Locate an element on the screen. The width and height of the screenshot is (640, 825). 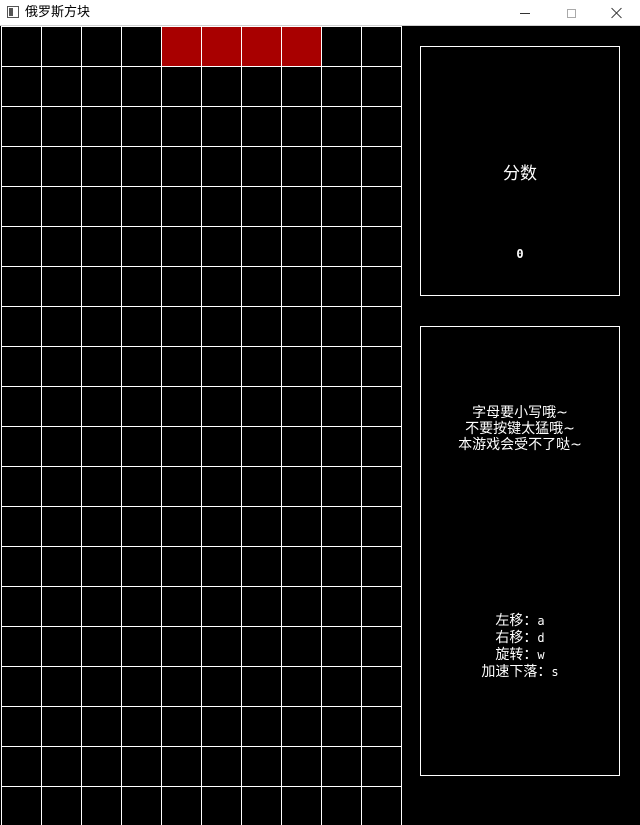
control-key: a is located at coordinates (541, 621).